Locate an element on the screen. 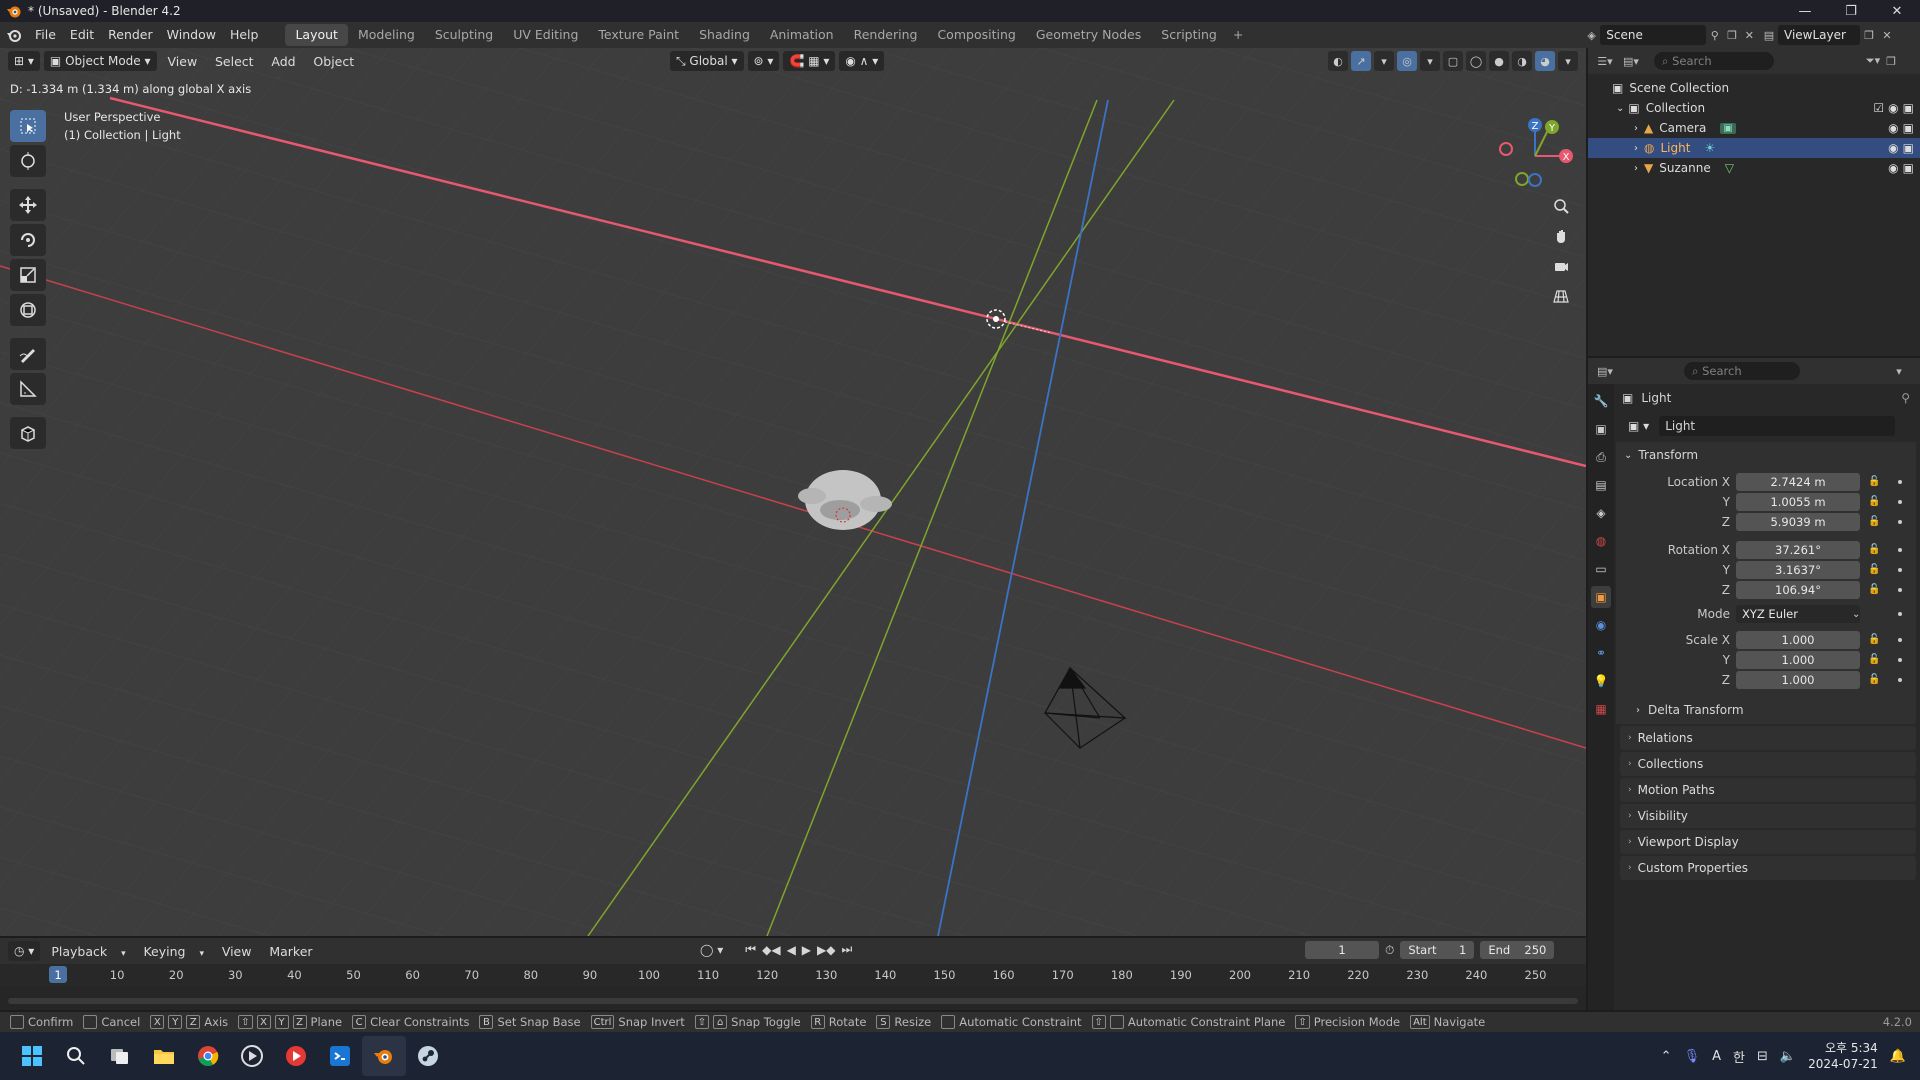  delete-view-layer-icon: ✕ is located at coordinates (1887, 35).